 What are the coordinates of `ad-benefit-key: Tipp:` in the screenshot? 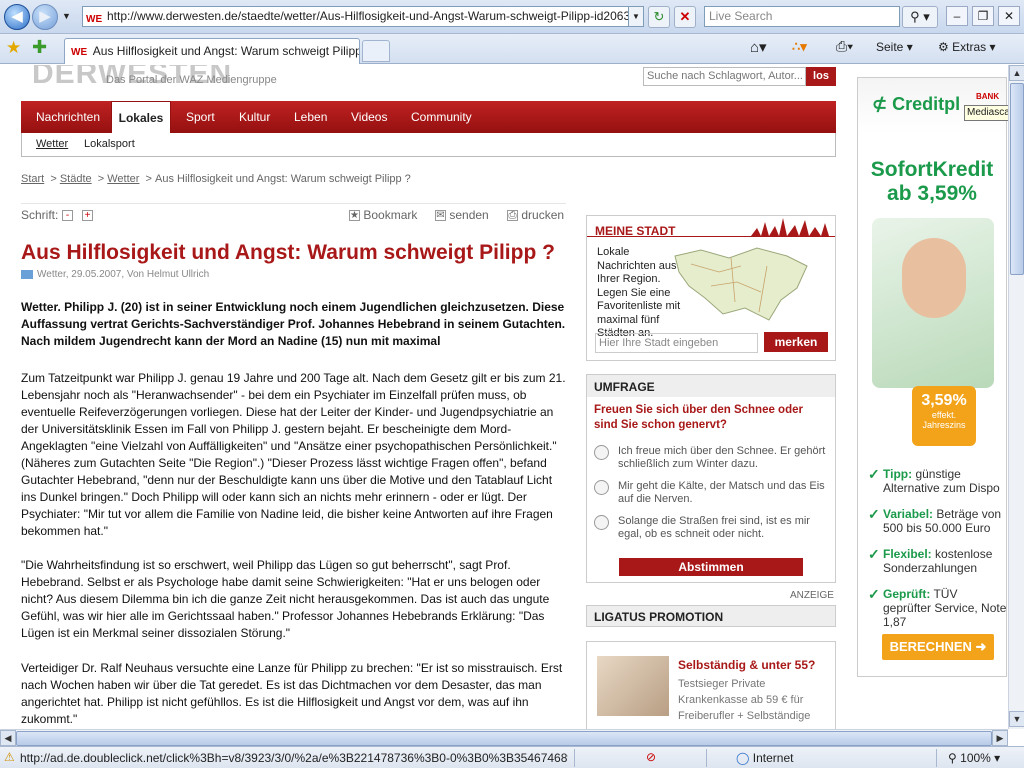 It's located at (898, 474).